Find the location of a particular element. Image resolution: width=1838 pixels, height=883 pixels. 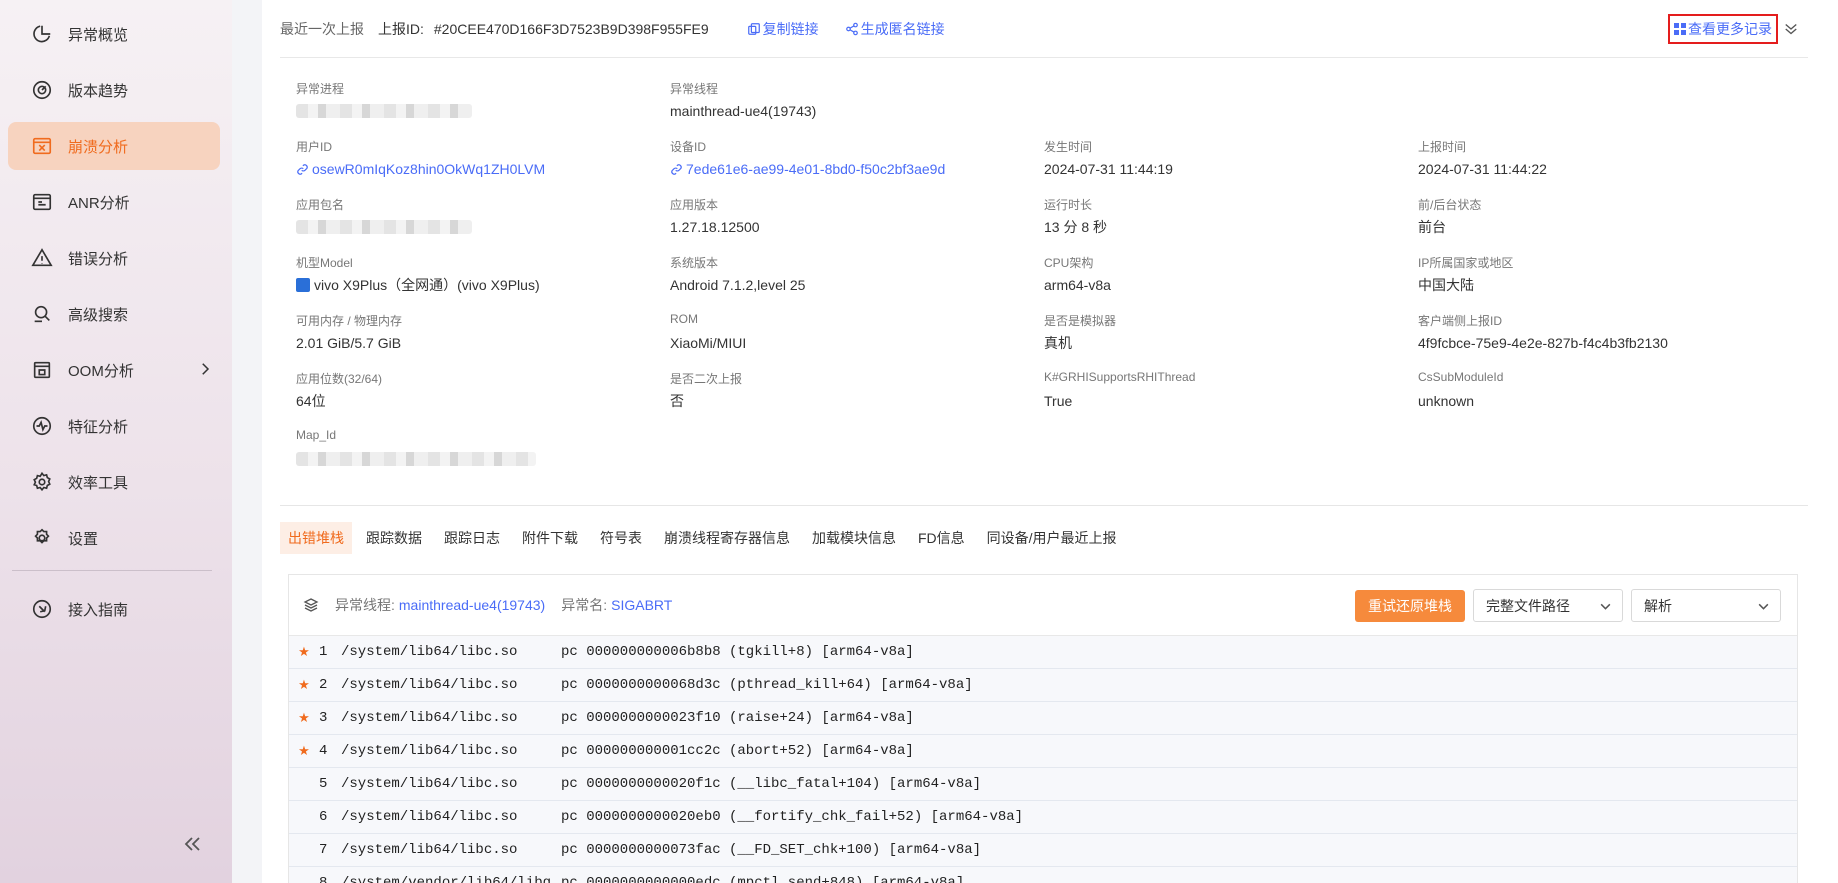

frame-number: 4 is located at coordinates (323, 751).